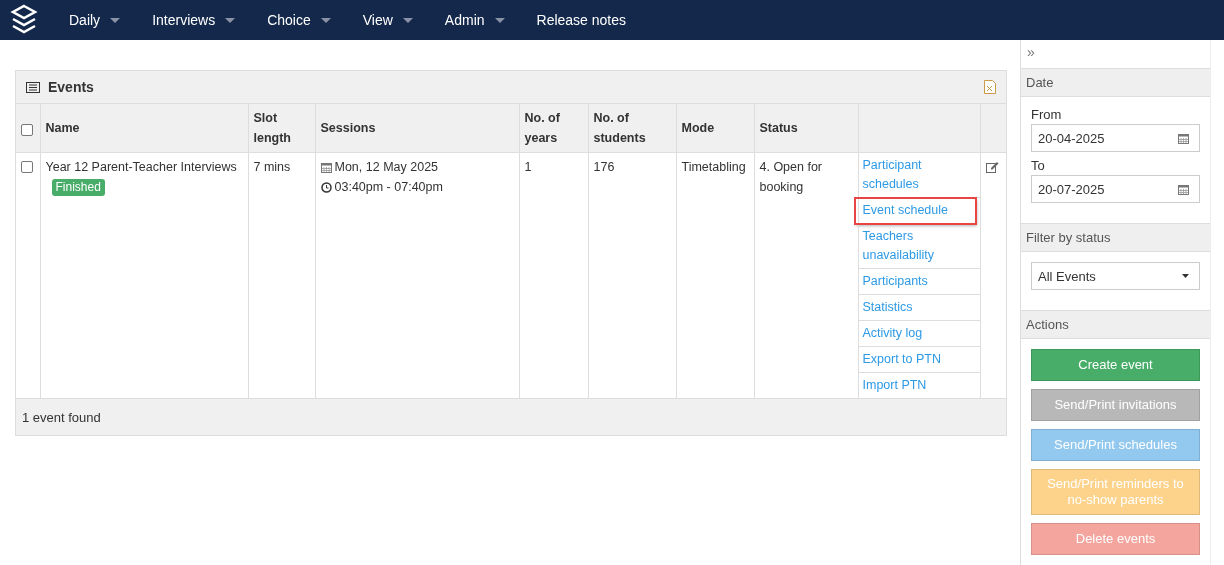 The image size is (1224, 565). Describe the element at coordinates (27, 130) in the screenshot. I see `select-all-checkbox` at that location.